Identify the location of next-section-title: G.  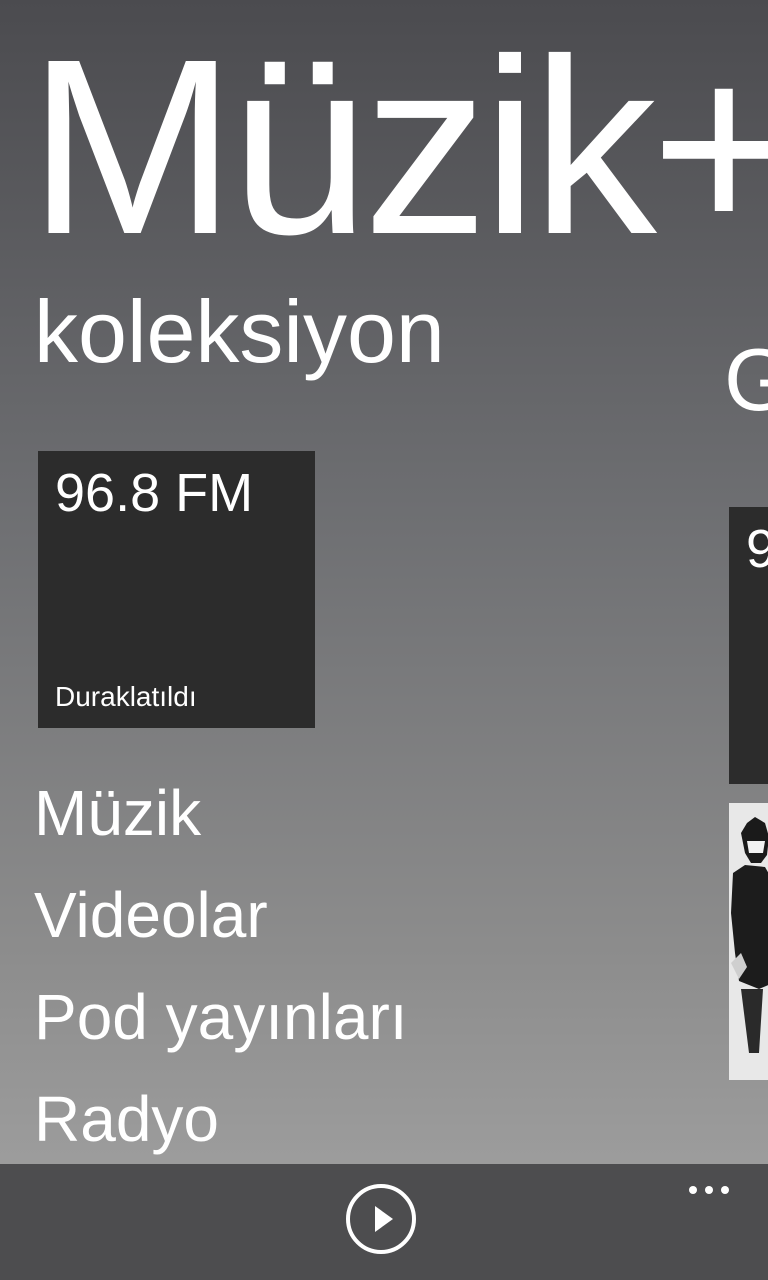
(746, 380).